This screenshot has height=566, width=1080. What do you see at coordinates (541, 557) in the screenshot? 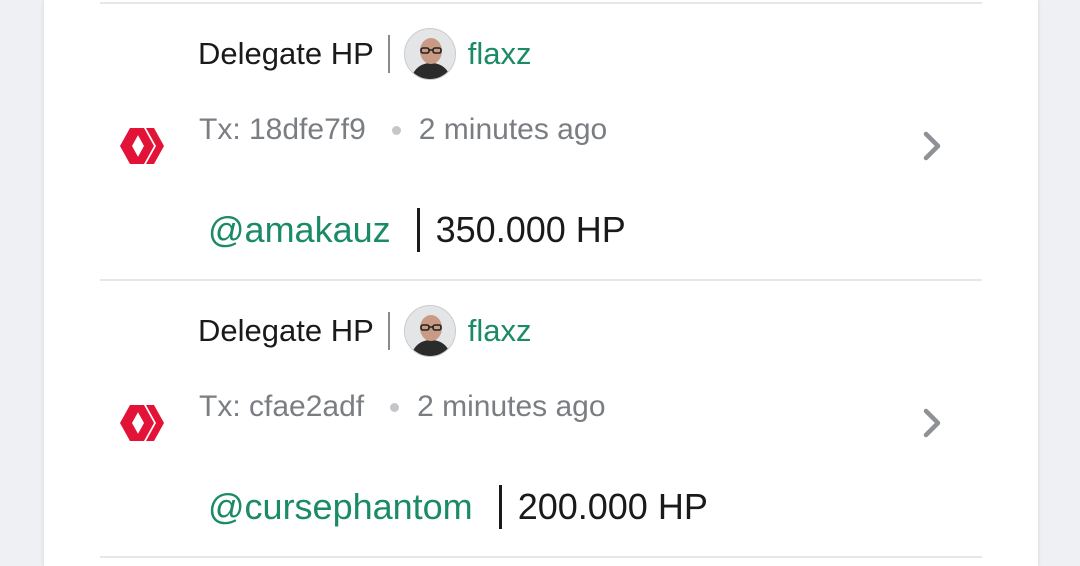
I see `divider` at bounding box center [541, 557].